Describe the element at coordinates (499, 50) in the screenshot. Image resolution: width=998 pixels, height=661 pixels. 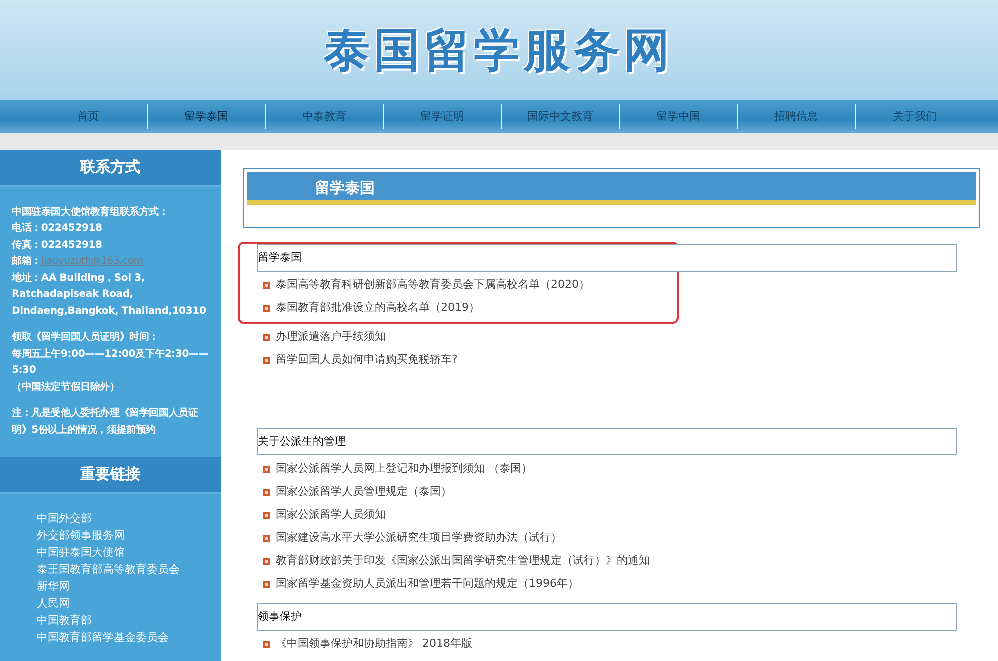
I see `site-title: 泰国留学服务网` at that location.